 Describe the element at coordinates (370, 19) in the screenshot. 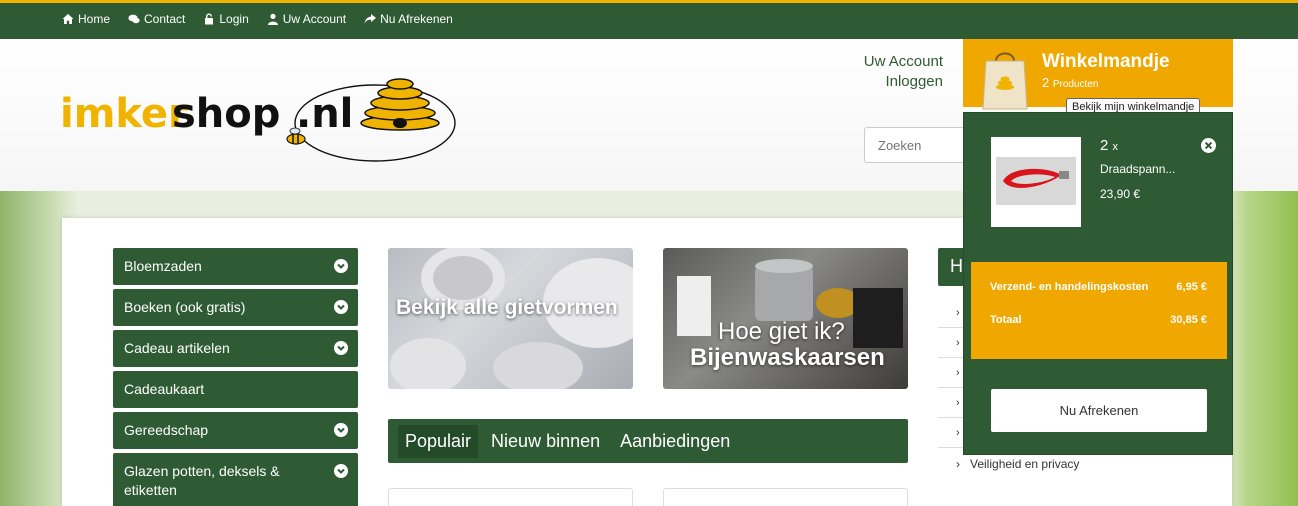

I see `share-arrow-icon` at that location.